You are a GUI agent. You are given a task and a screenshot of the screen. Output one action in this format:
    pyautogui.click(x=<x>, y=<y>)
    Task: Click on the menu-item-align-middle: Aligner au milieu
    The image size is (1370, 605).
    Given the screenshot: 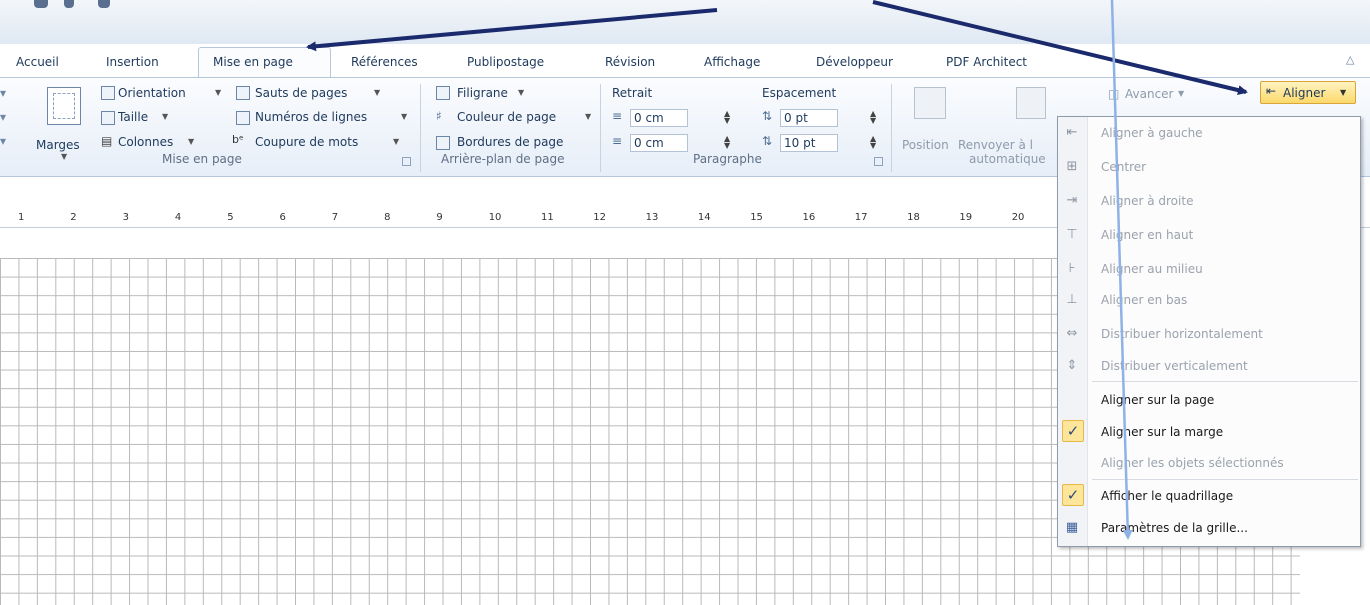 What is the action you would take?
    pyautogui.click(x=1152, y=269)
    